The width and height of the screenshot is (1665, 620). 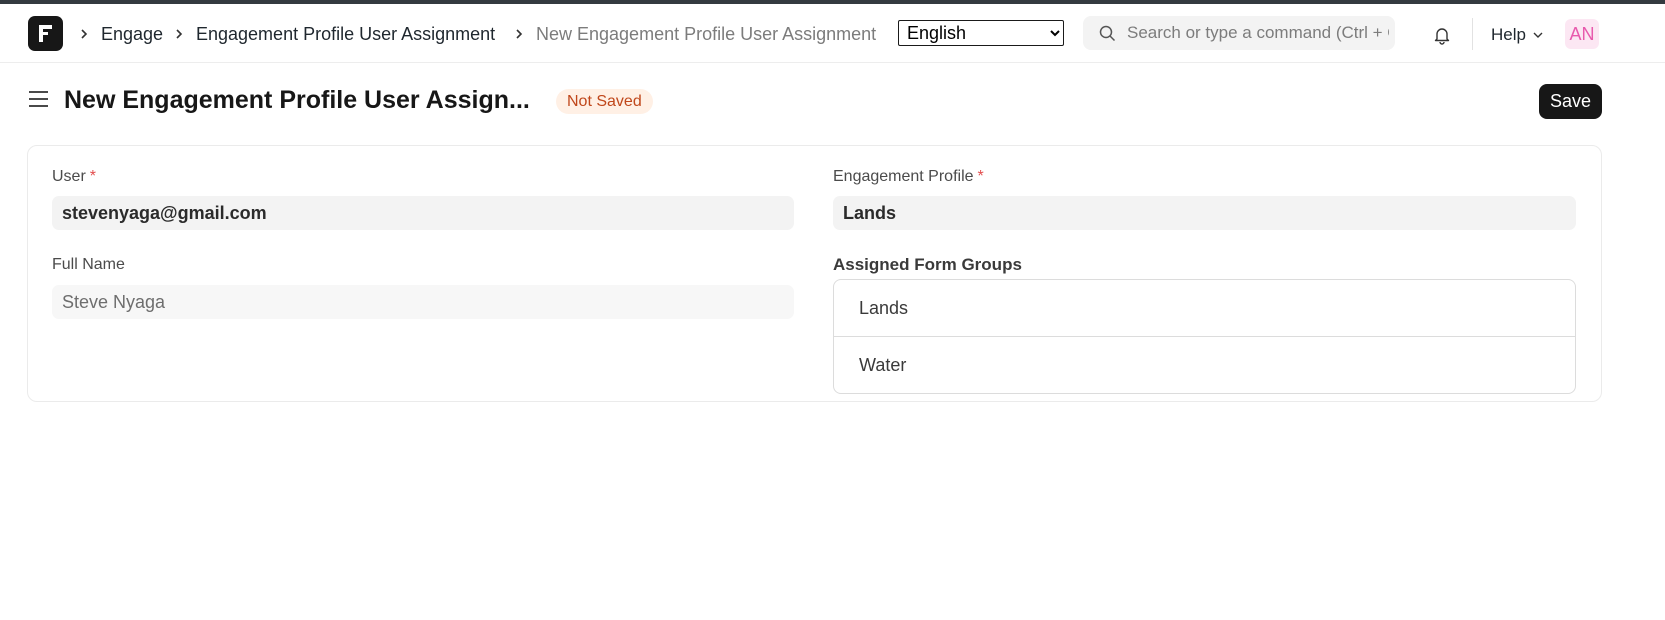 What do you see at coordinates (604, 101) in the screenshot?
I see `status-badge: Not Saved` at bounding box center [604, 101].